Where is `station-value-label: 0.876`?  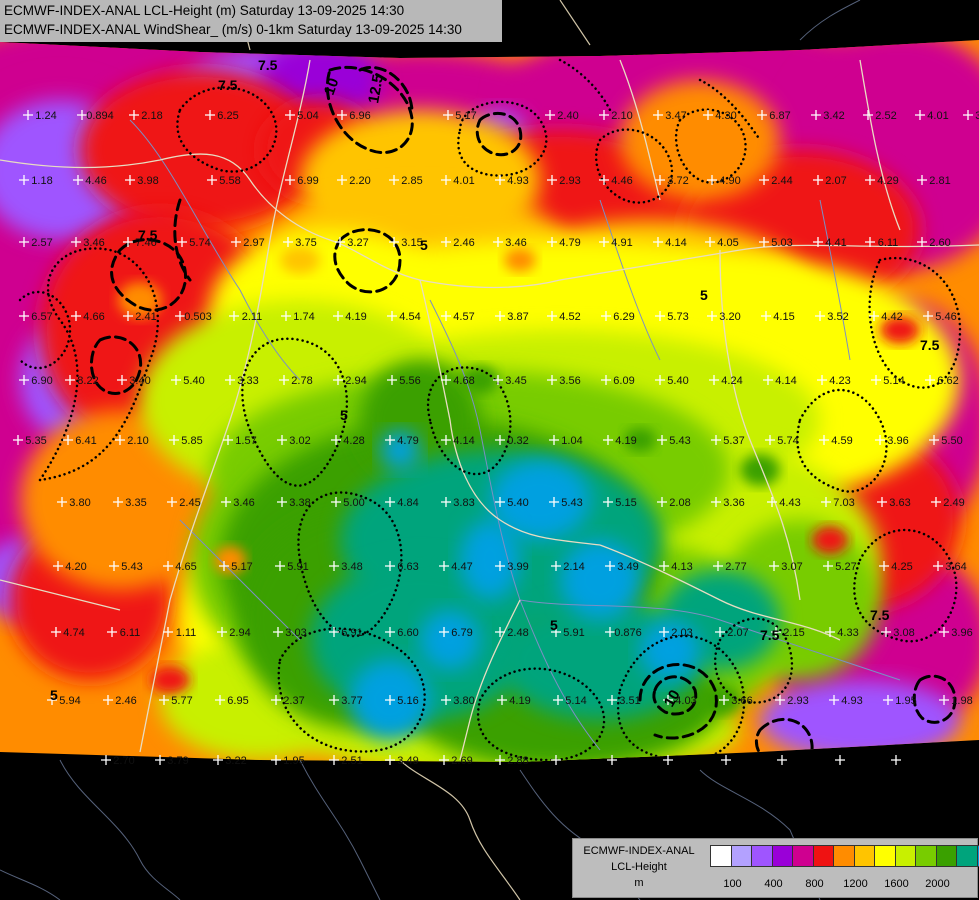 station-value-label: 0.876 is located at coordinates (628, 633).